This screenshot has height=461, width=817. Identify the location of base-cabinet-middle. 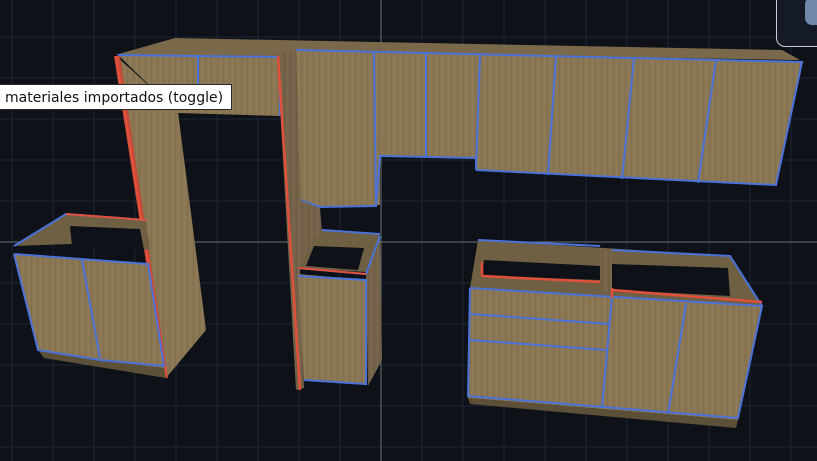
(339, 307).